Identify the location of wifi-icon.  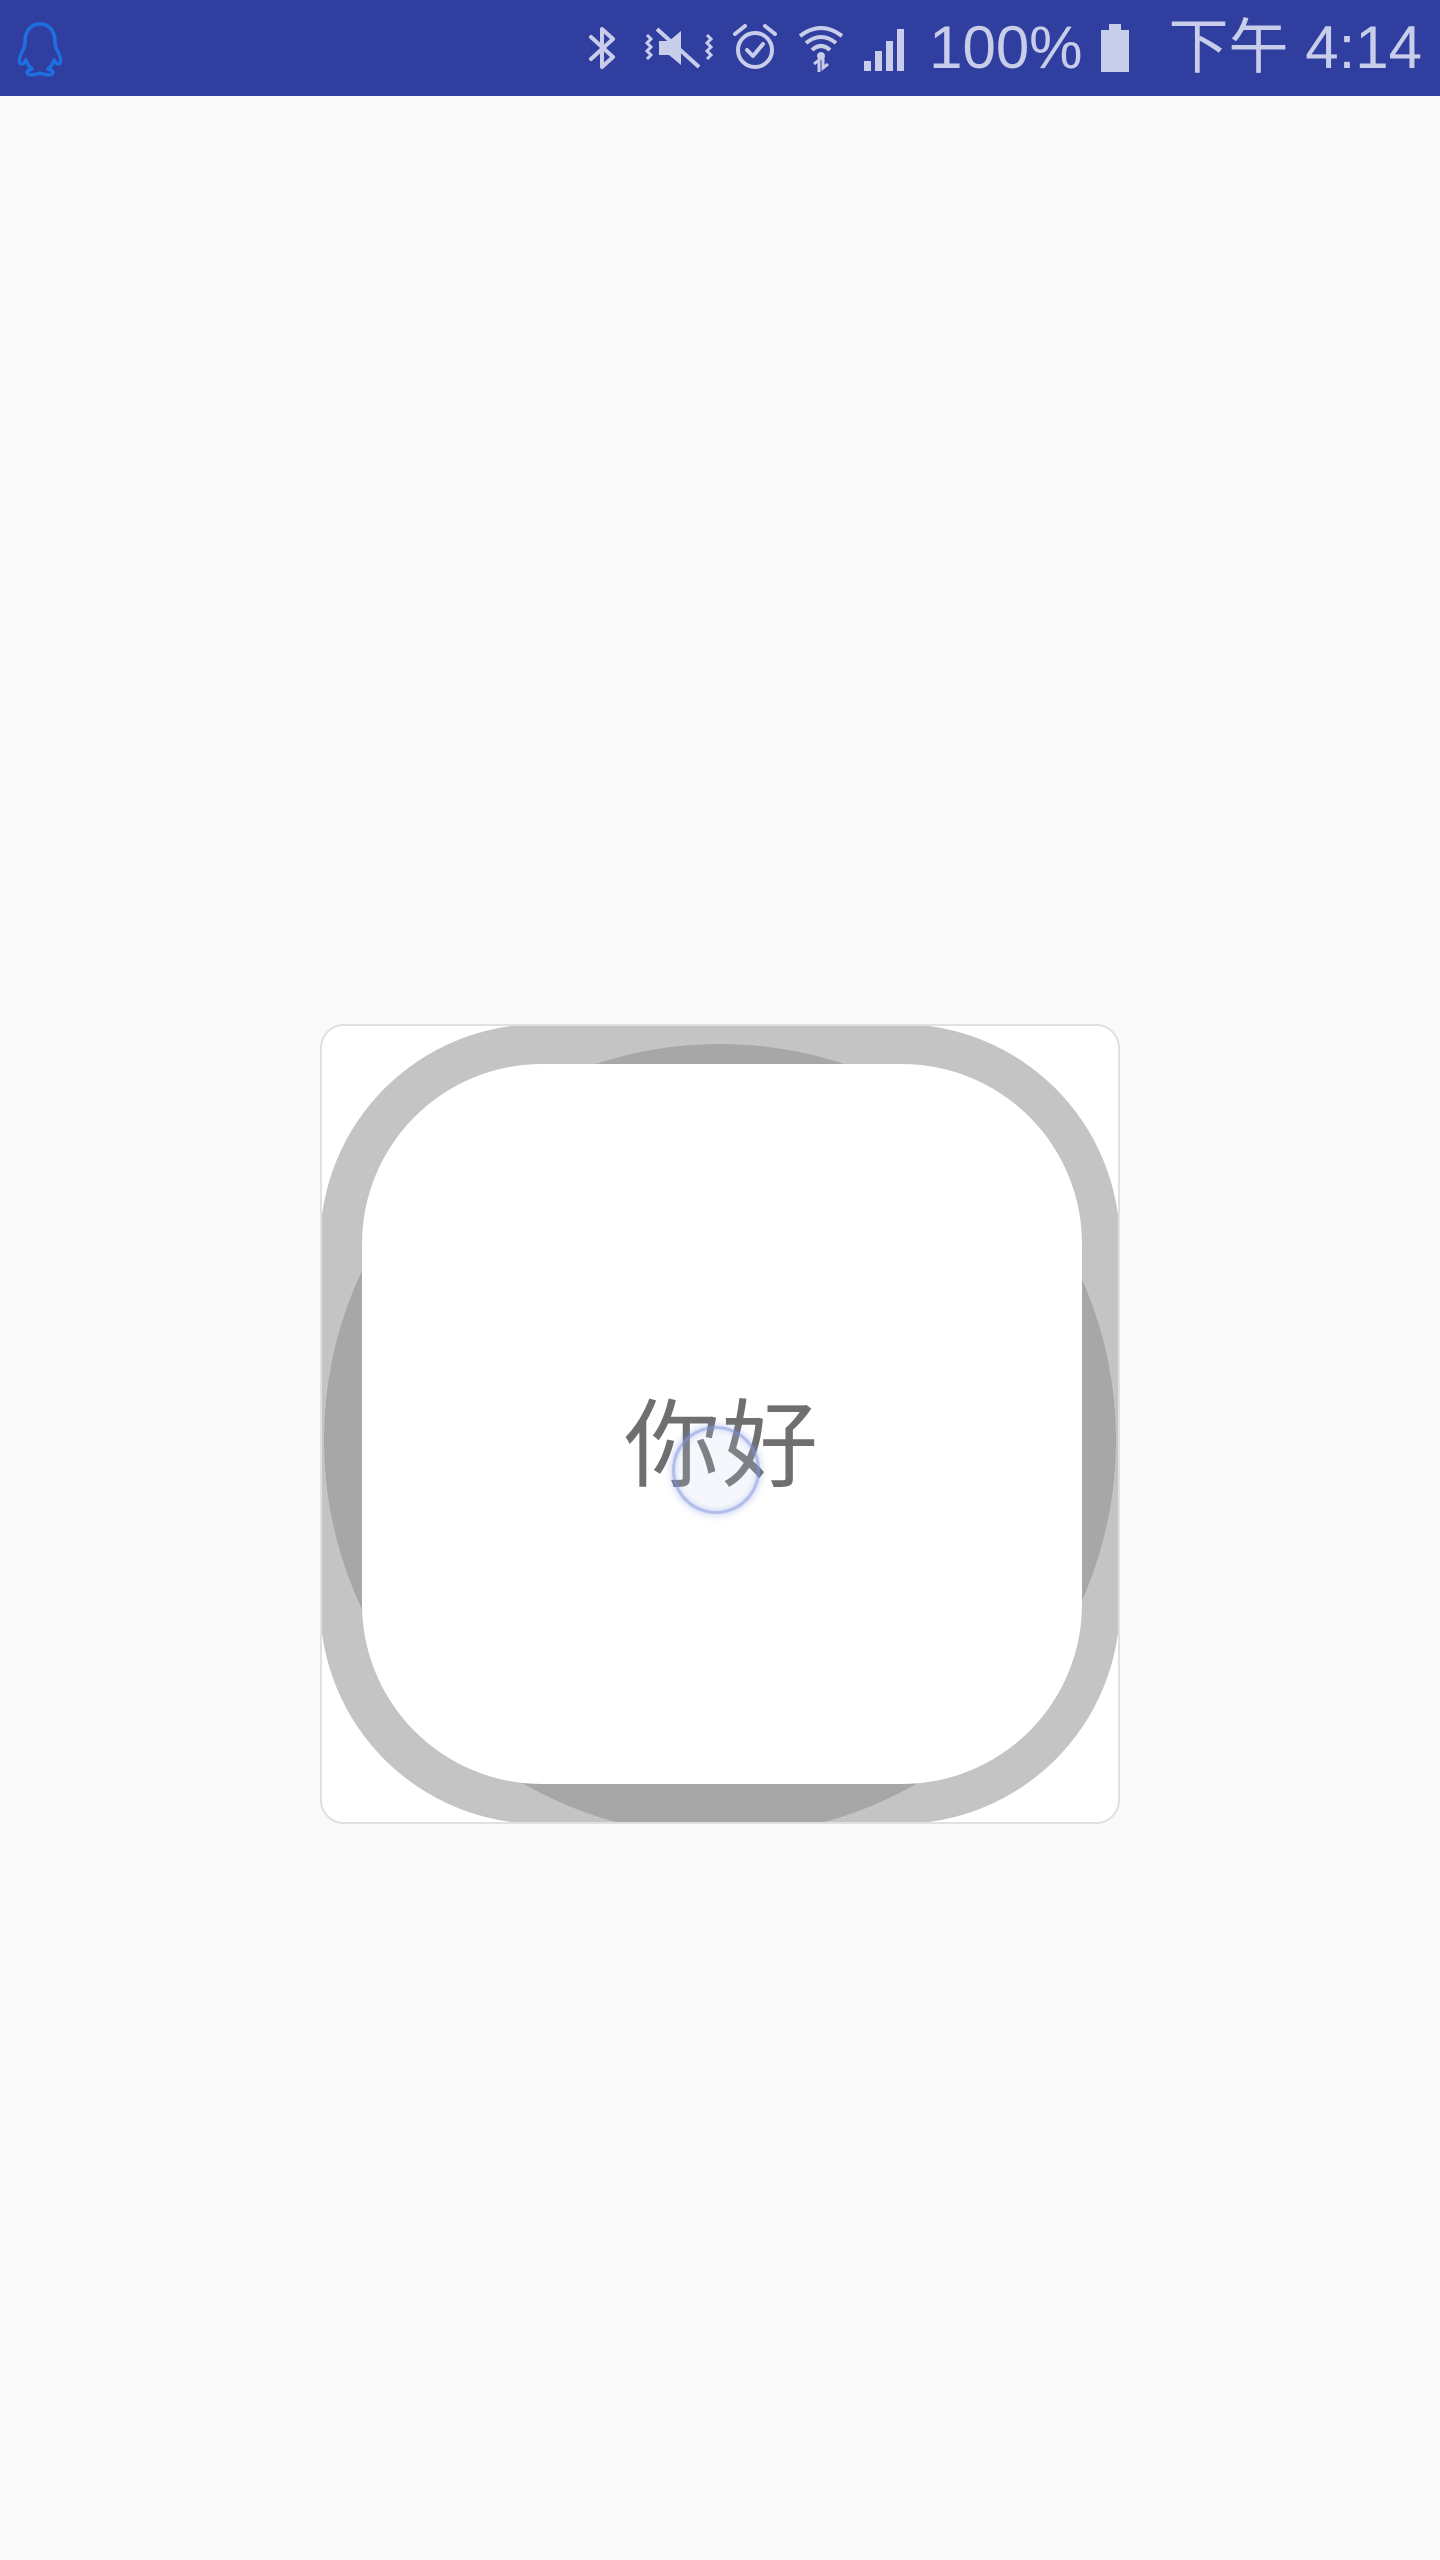
(821, 48).